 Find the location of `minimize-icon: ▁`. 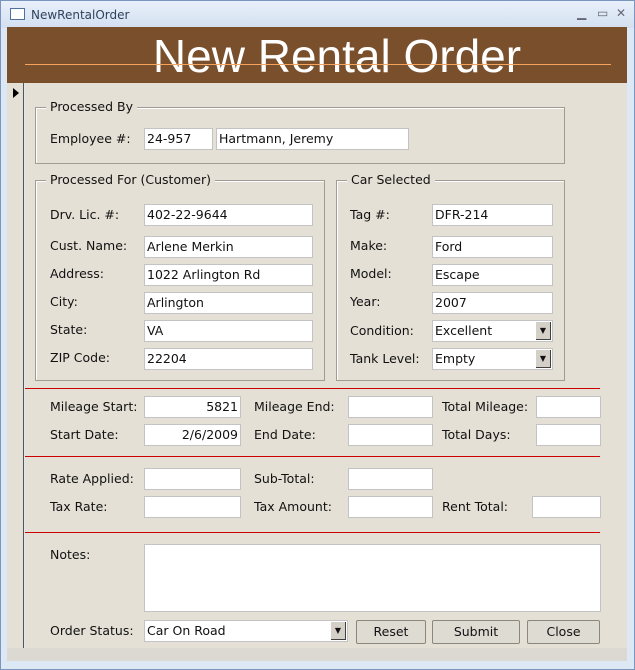

minimize-icon: ▁ is located at coordinates (581, 13).